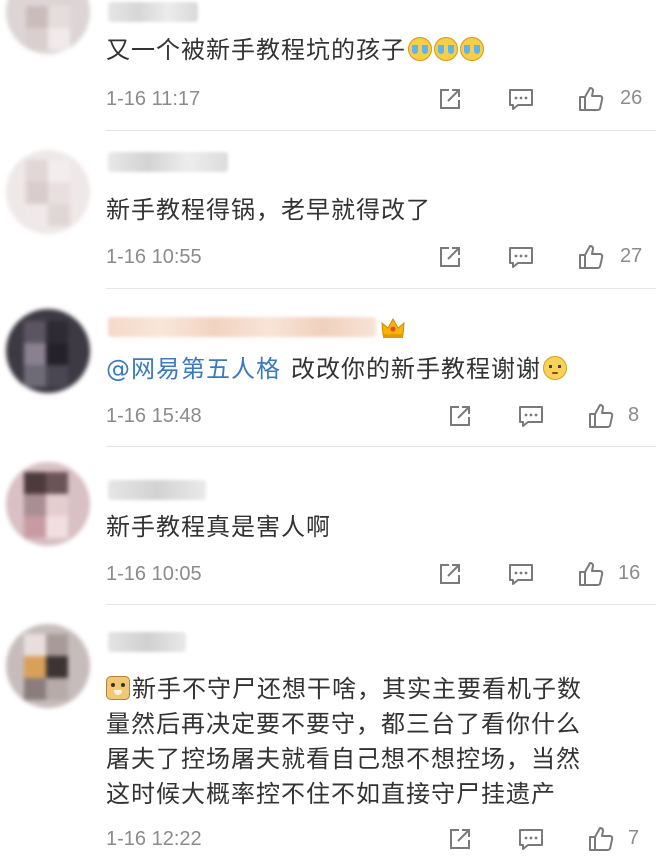  What do you see at coordinates (634, 415) in the screenshot?
I see `like-count: 8` at bounding box center [634, 415].